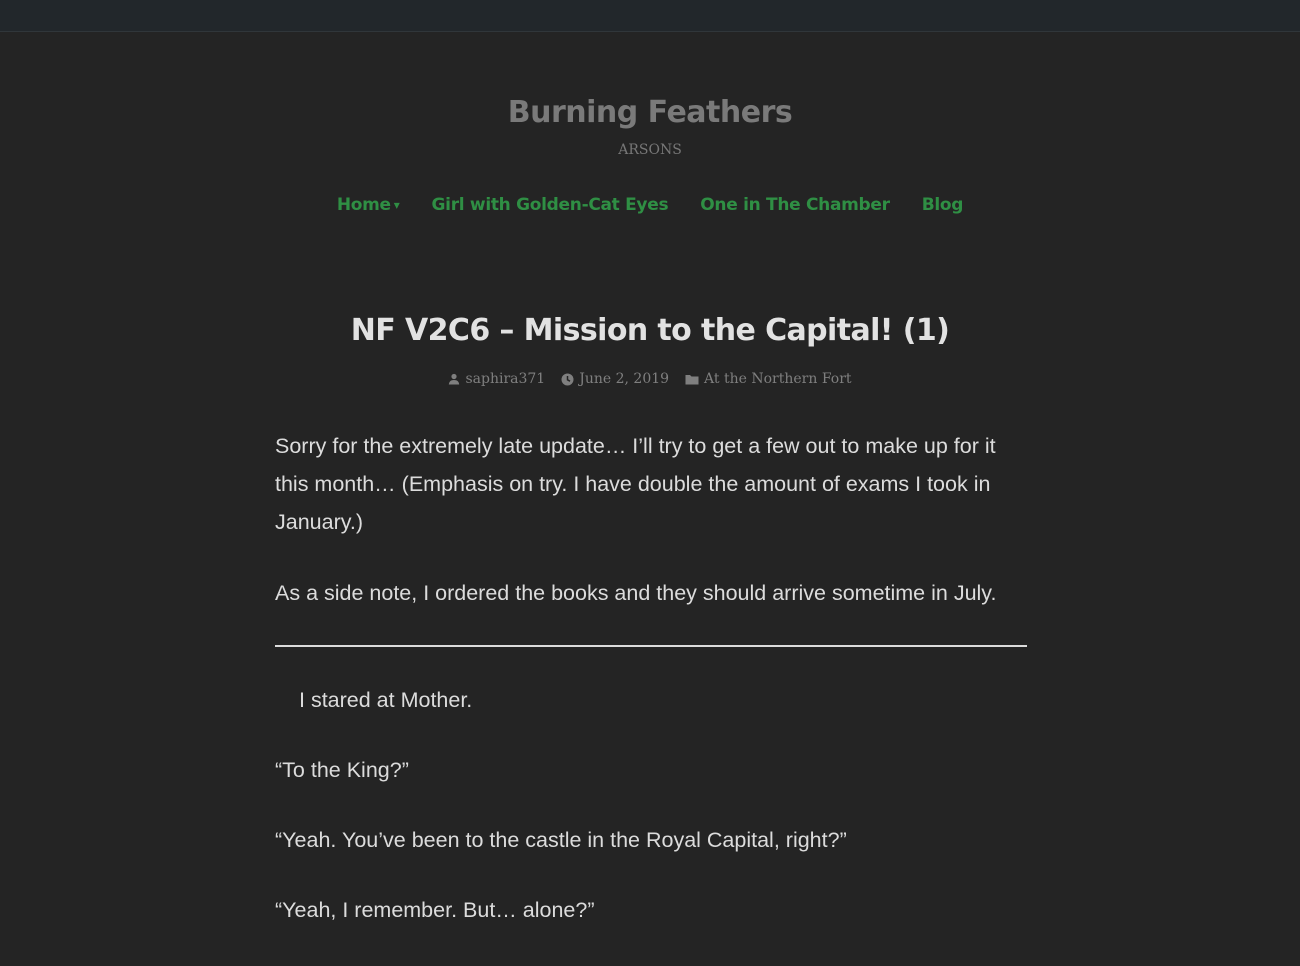 Image resolution: width=1300 pixels, height=966 pixels. I want to click on post-author: saphira371, so click(496, 379).